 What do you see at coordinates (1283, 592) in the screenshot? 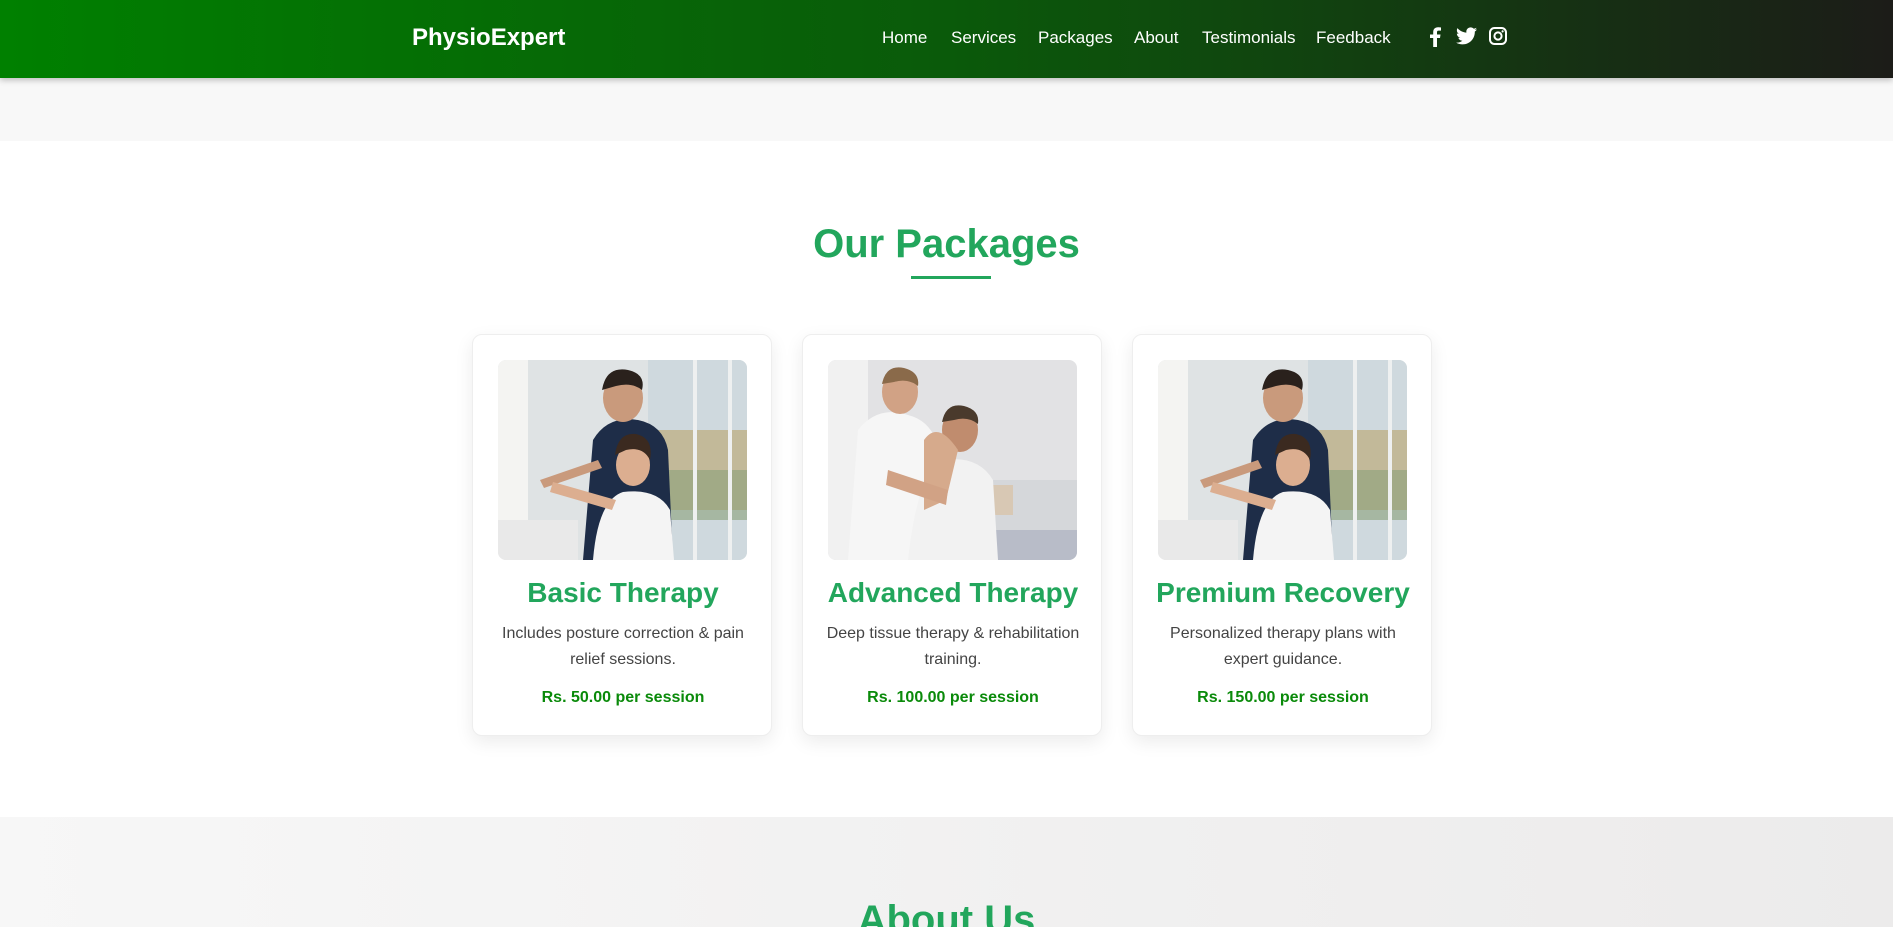
I see `package-title-premium: Premium Recovery` at bounding box center [1283, 592].